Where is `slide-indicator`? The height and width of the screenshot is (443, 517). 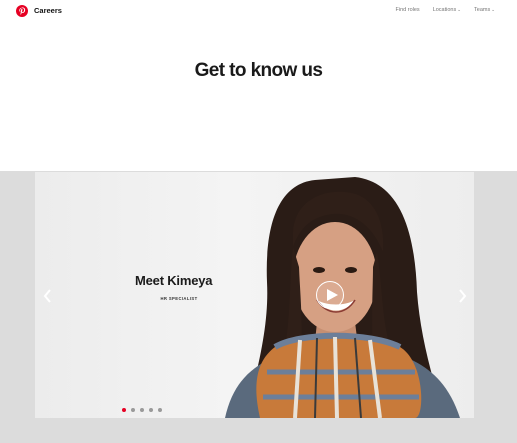
slide-indicator is located at coordinates (142, 410).